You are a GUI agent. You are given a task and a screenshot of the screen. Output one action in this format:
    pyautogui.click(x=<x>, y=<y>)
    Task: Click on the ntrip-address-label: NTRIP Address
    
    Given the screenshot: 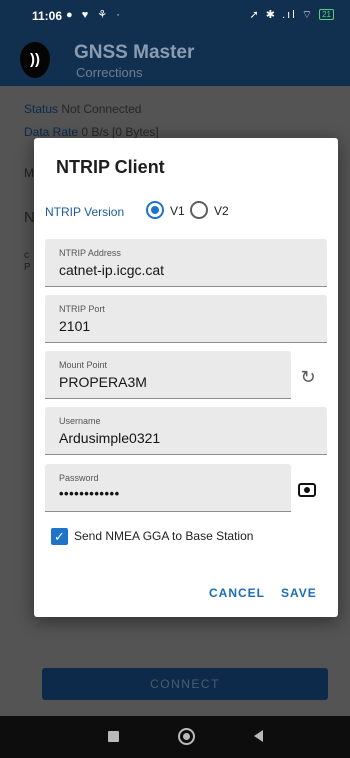 What is the action you would take?
    pyautogui.click(x=90, y=253)
    